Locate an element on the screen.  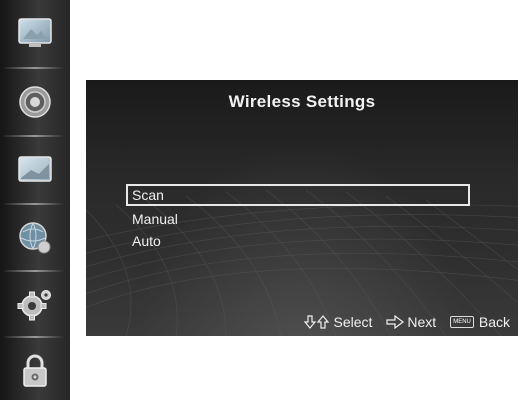
picture-icon is located at coordinates (35, 32).